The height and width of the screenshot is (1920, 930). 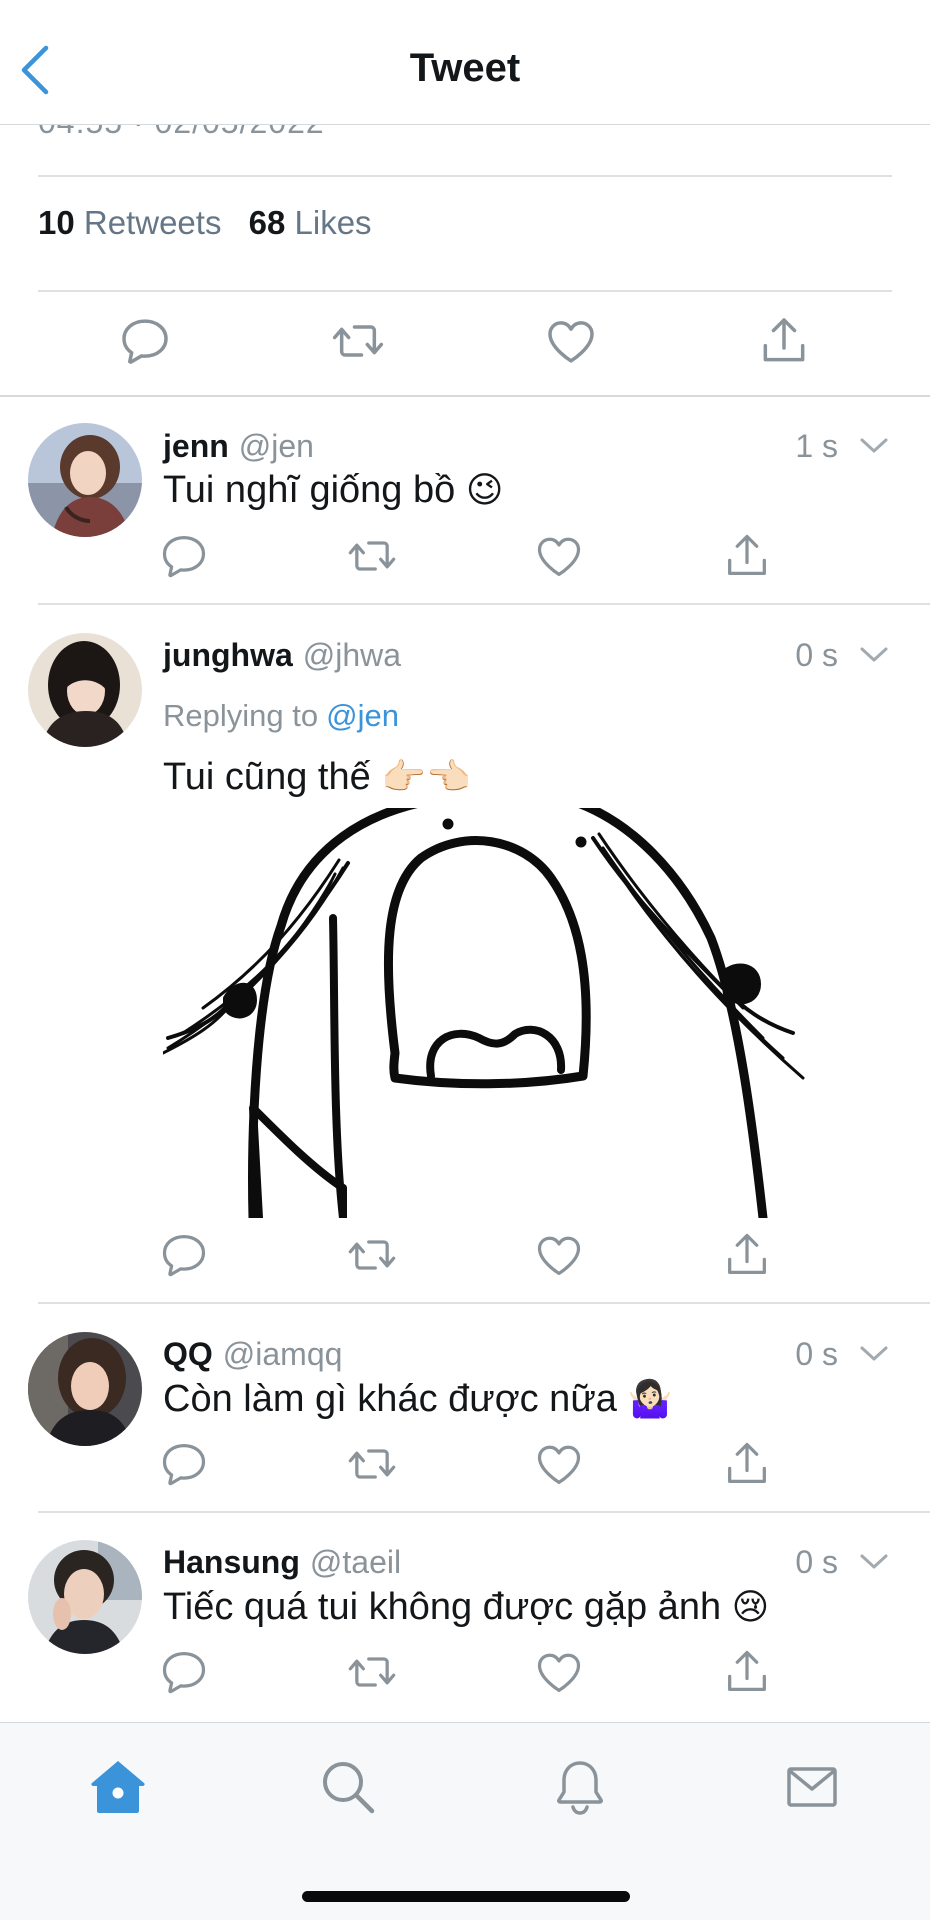 I want to click on tweet-text: Tiếc quá tui không được gặp ảnh 😢, so click(x=466, y=1607).